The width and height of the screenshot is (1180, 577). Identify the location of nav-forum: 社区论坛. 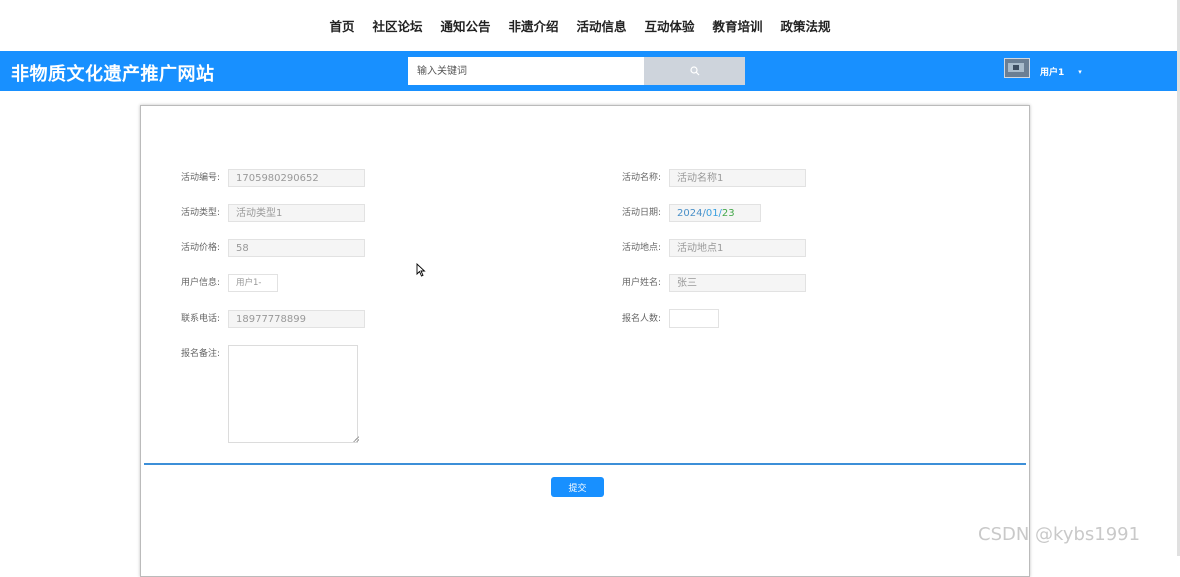
(397, 25).